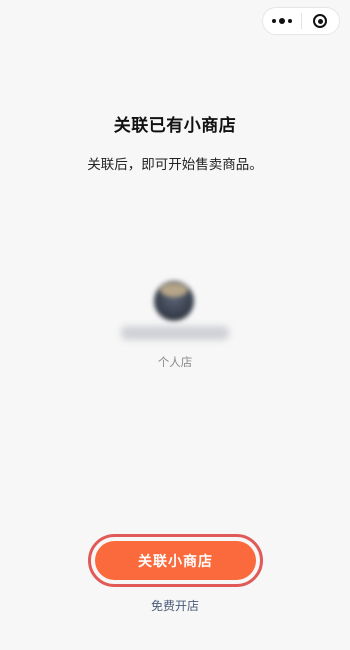 The width and height of the screenshot is (350, 650). I want to click on shop-name-placeholder, so click(175, 333).